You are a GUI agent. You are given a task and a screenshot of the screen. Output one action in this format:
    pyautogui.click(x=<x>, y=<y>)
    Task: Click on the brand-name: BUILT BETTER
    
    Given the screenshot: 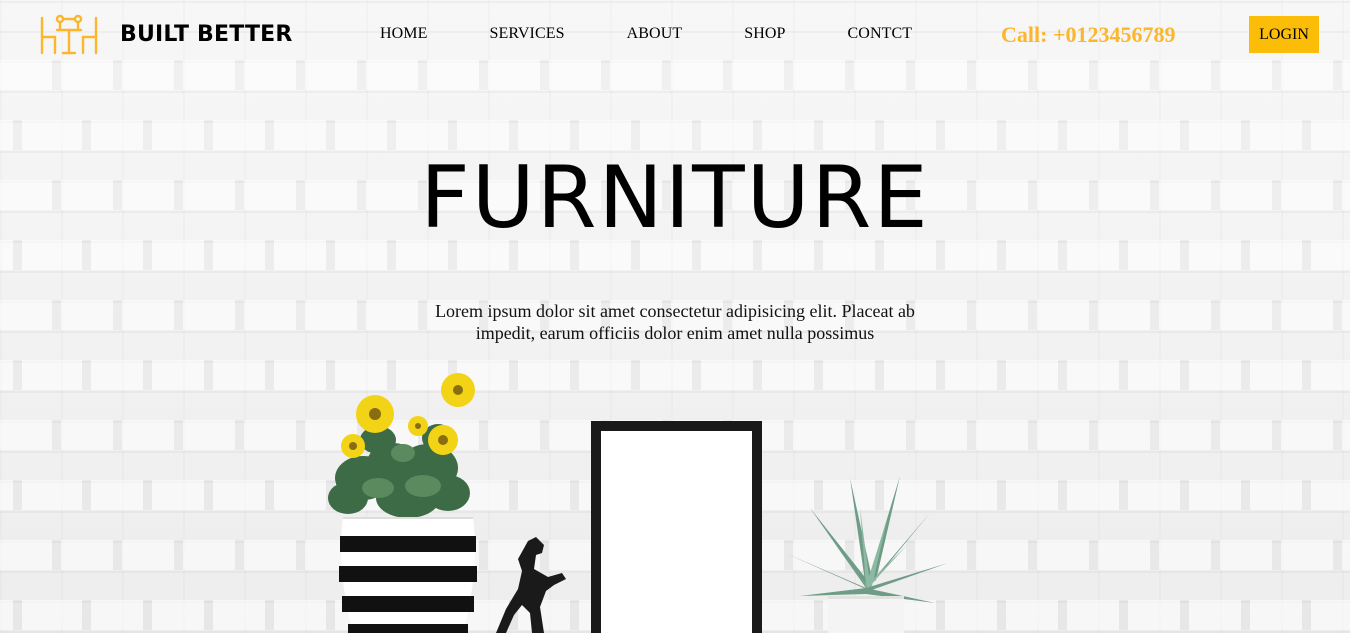 What is the action you would take?
    pyautogui.click(x=206, y=34)
    